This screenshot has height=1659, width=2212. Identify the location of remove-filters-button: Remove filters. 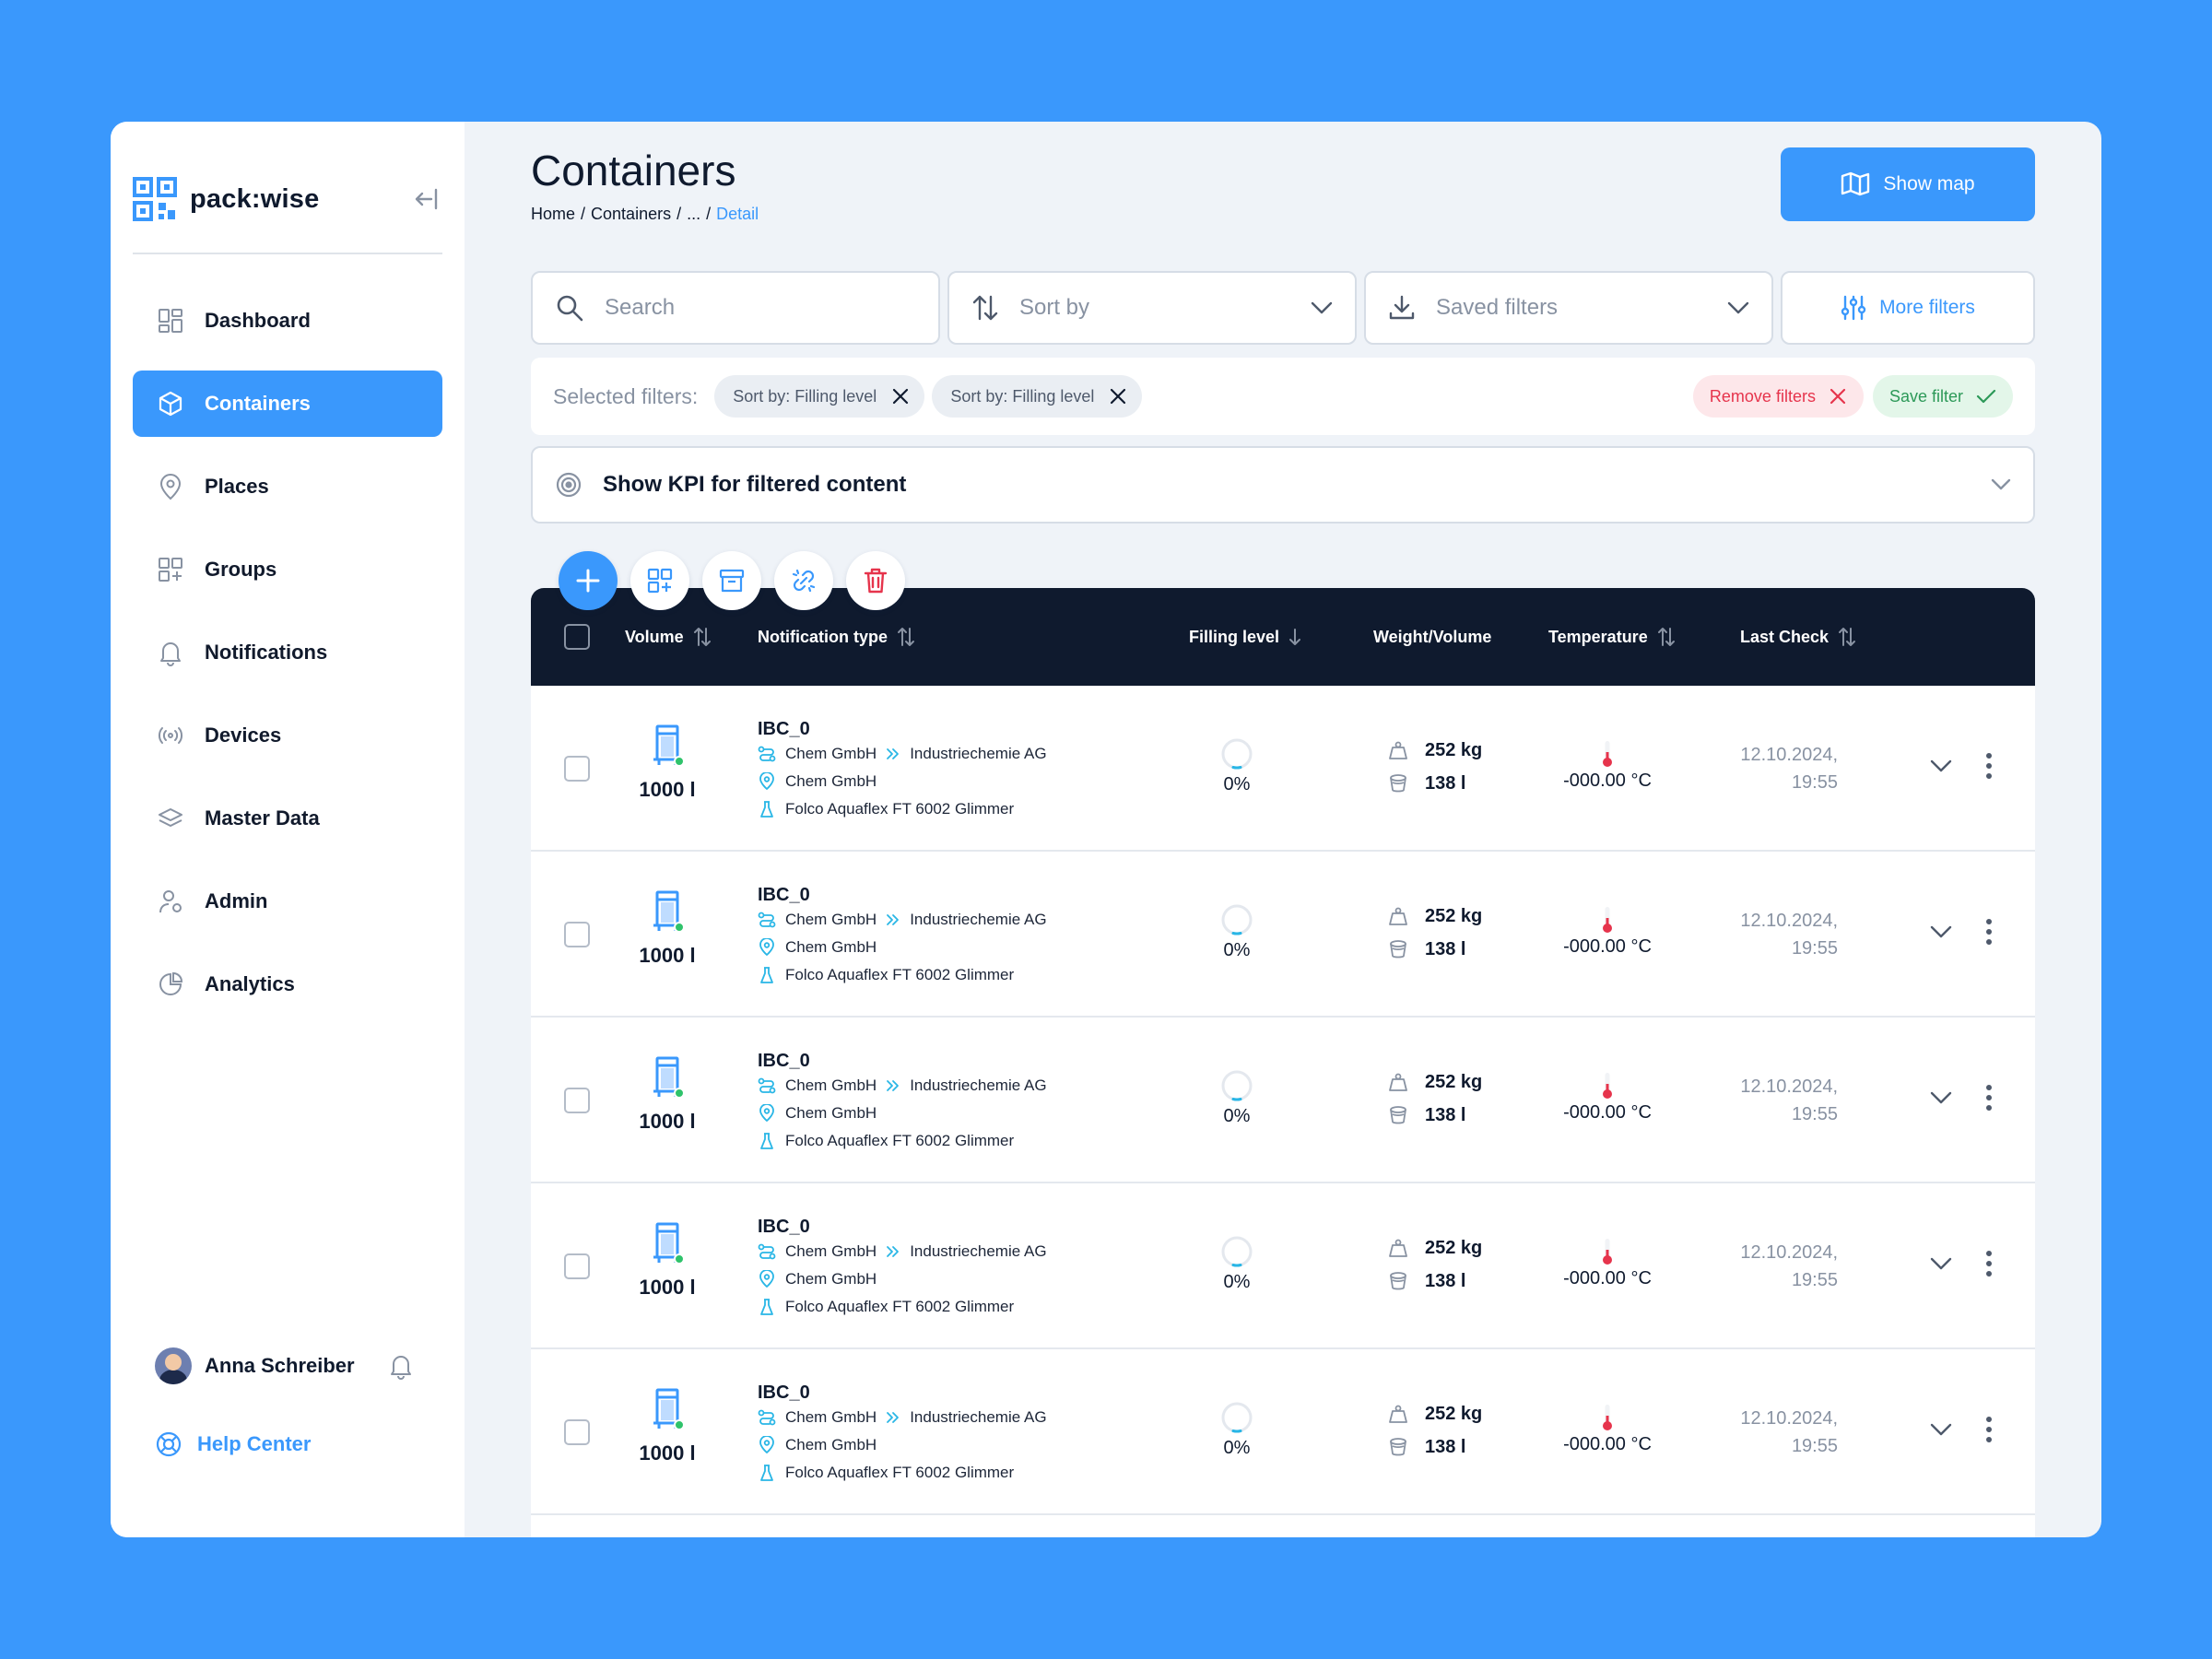
(1778, 396).